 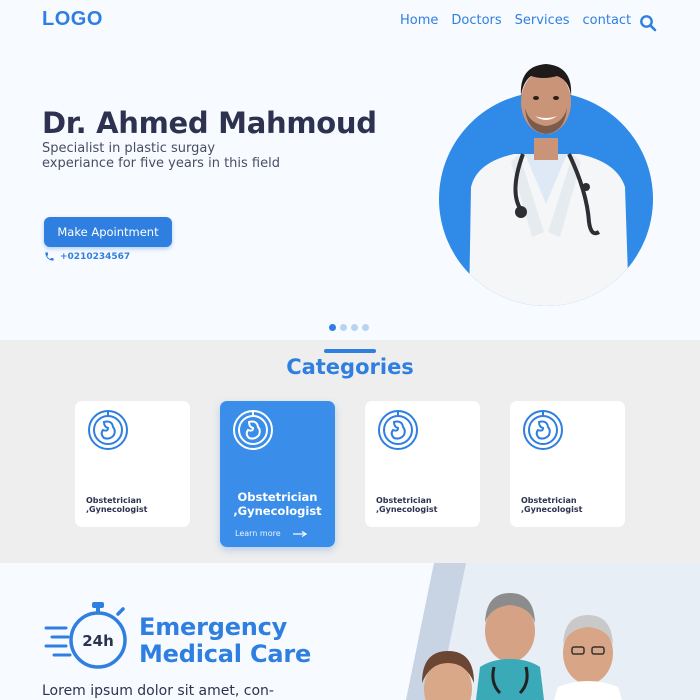 I want to click on learn-more-label: Learn more, so click(x=258, y=533).